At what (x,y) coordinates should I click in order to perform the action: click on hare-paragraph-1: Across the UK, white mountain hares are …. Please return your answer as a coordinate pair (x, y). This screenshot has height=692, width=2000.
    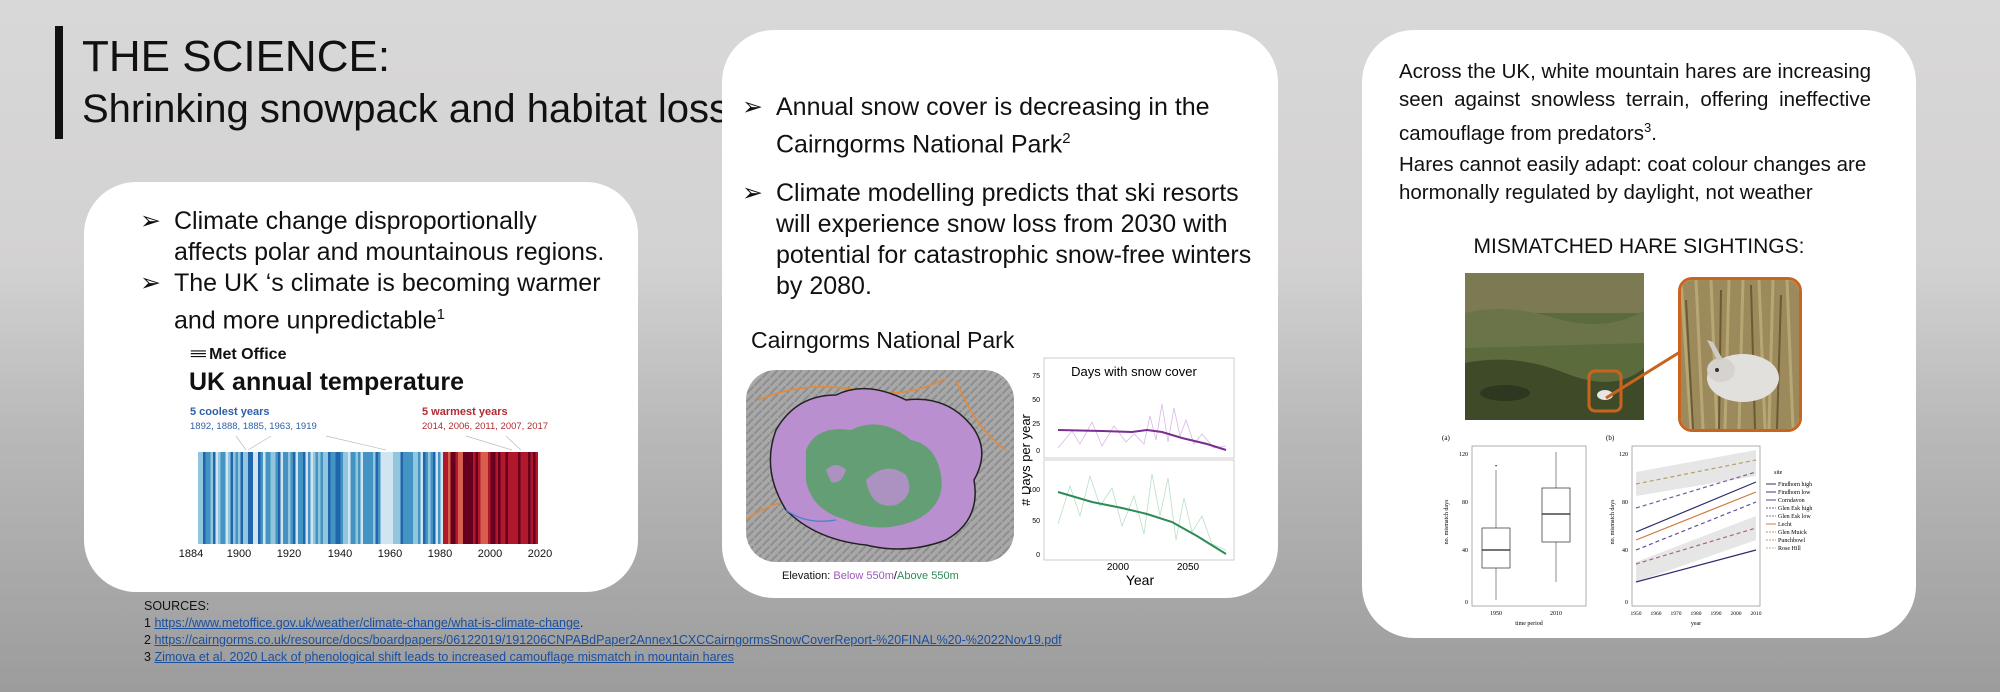
    Looking at the image, I should click on (1635, 102).